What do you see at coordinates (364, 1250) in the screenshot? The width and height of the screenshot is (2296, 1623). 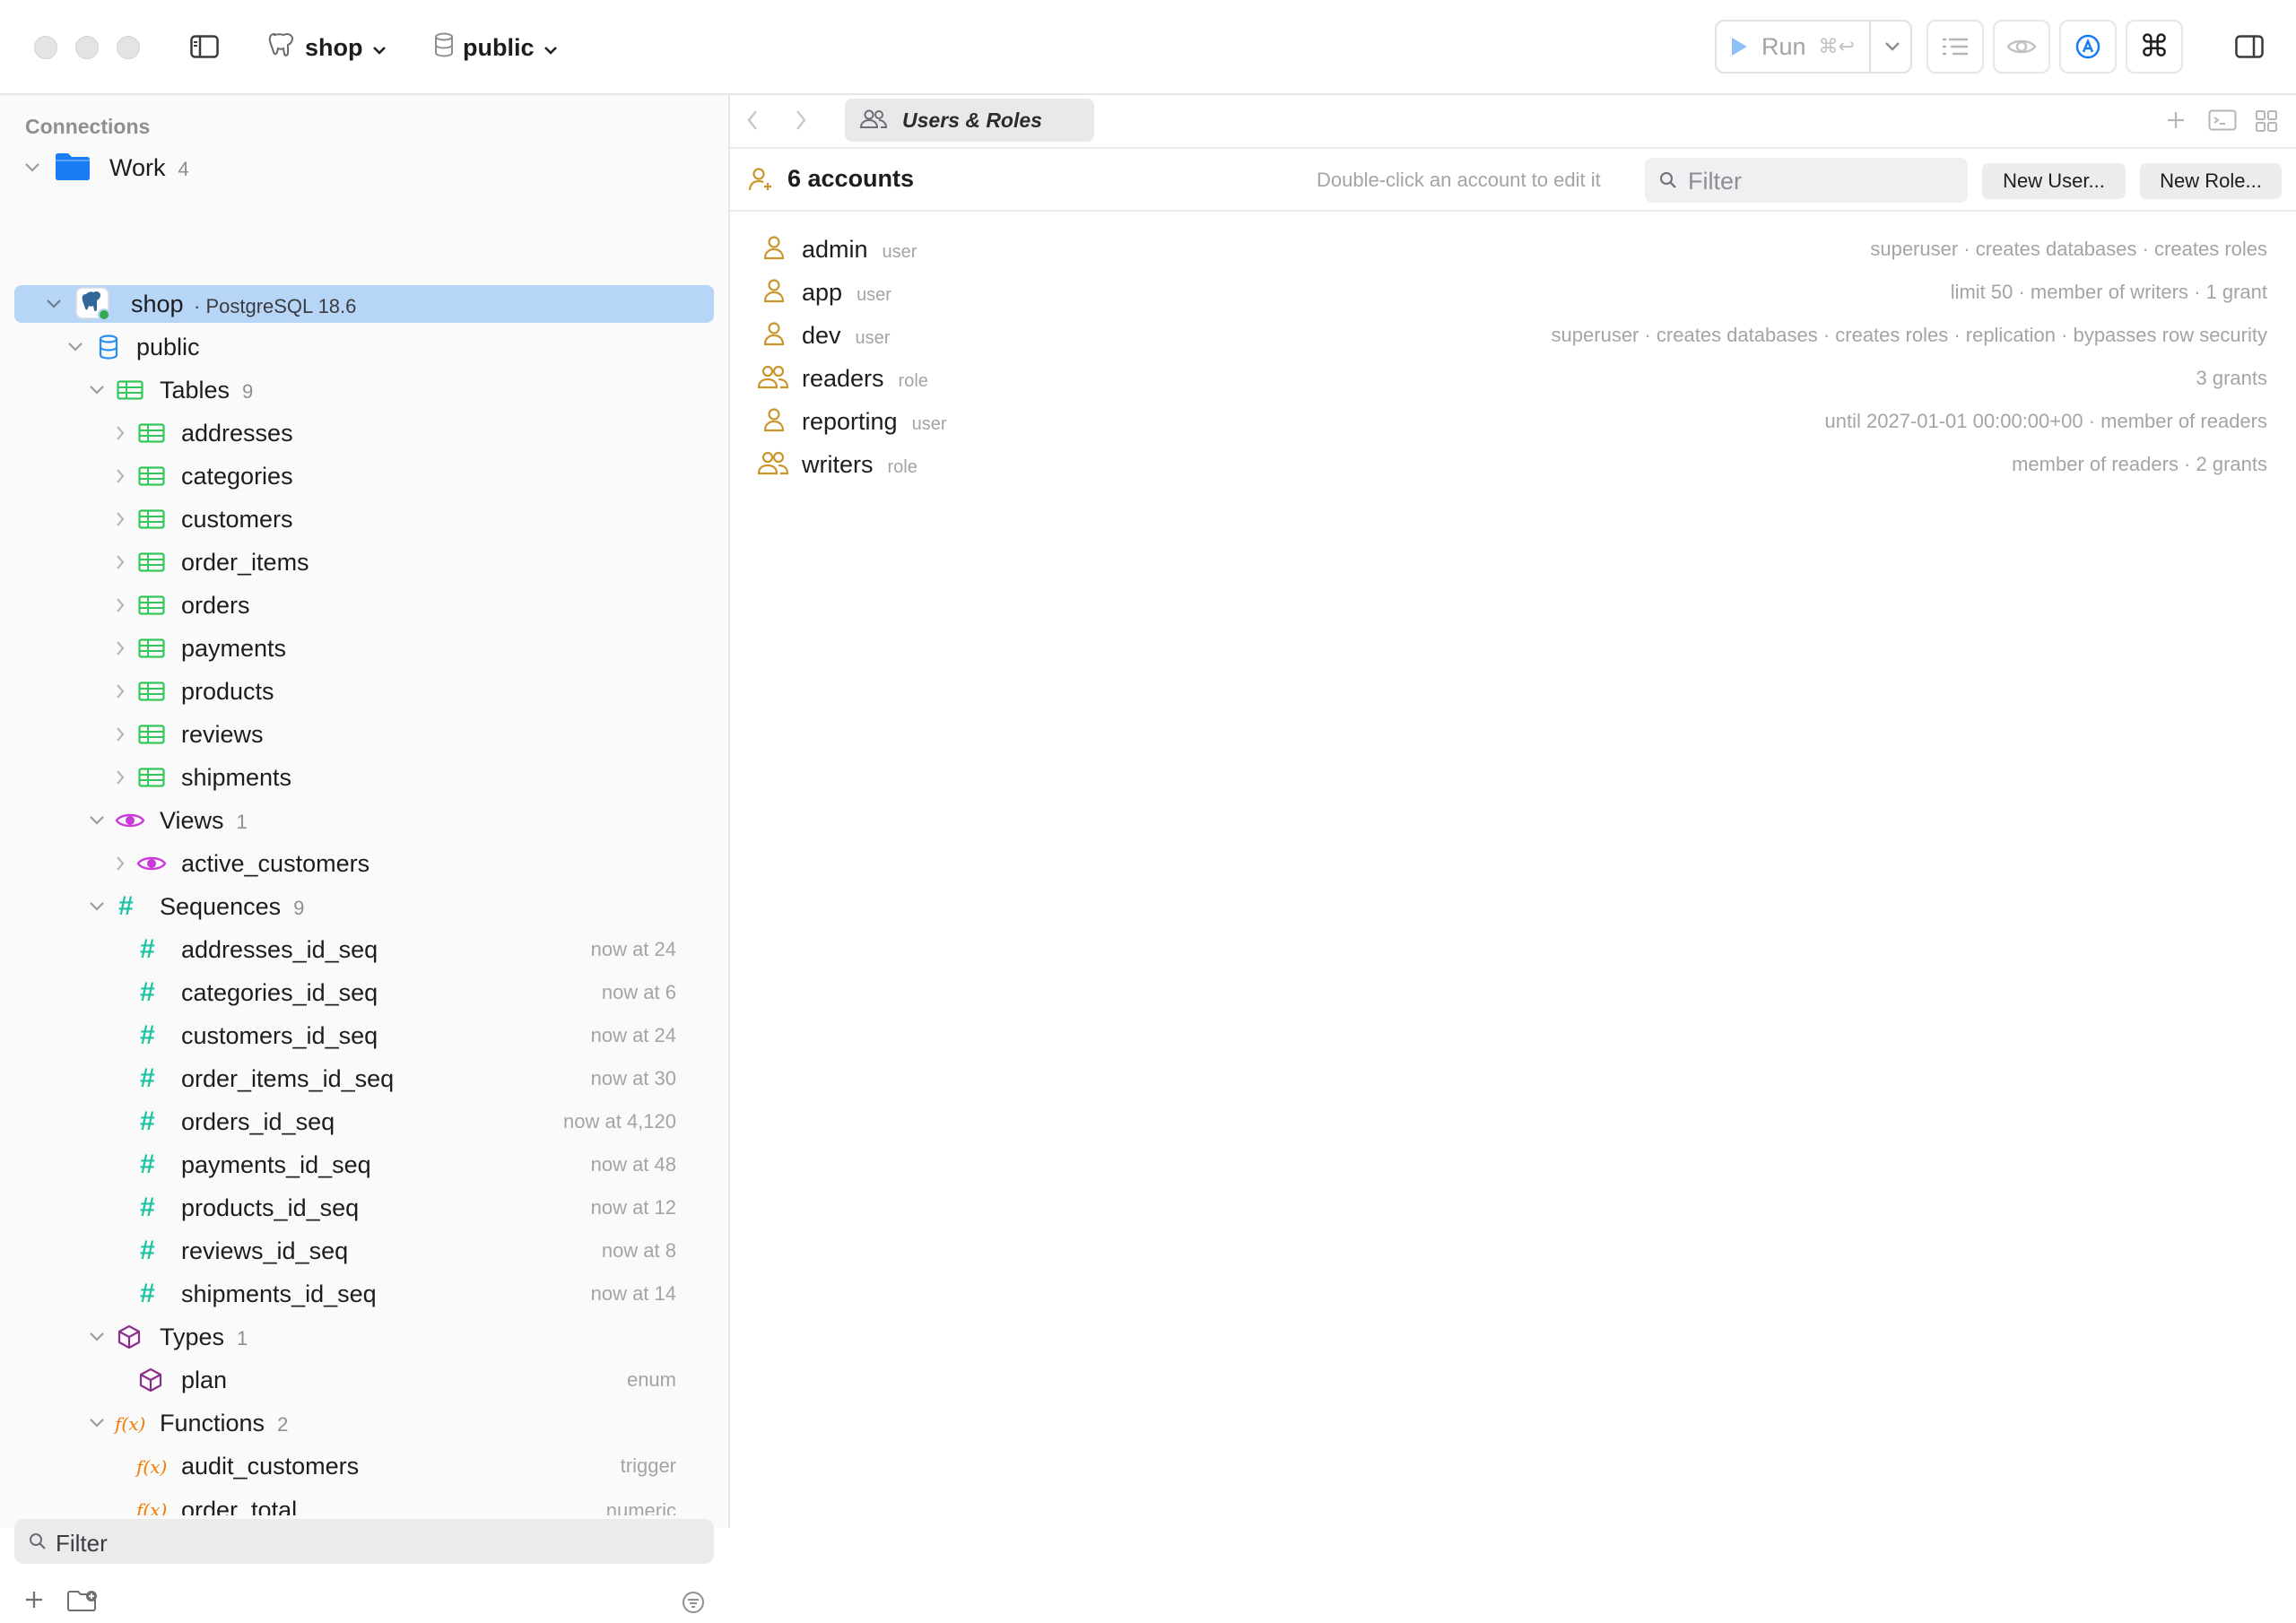 I see `sequence-item: # reviews_id_seq now at 8` at bounding box center [364, 1250].